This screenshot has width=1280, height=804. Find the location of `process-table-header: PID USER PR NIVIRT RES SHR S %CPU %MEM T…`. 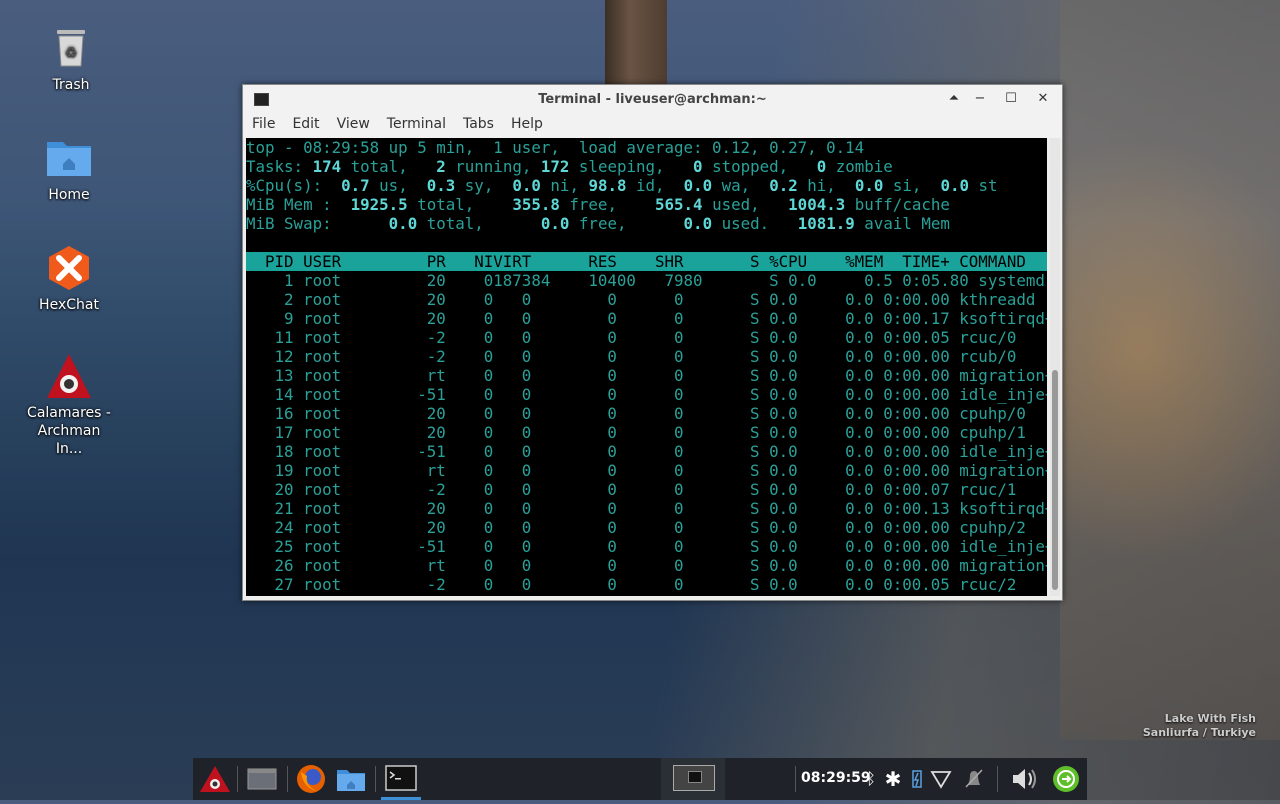

process-table-header: PID USER PR NIVIRT RES SHR S %CPU %MEM T… is located at coordinates (646, 261).